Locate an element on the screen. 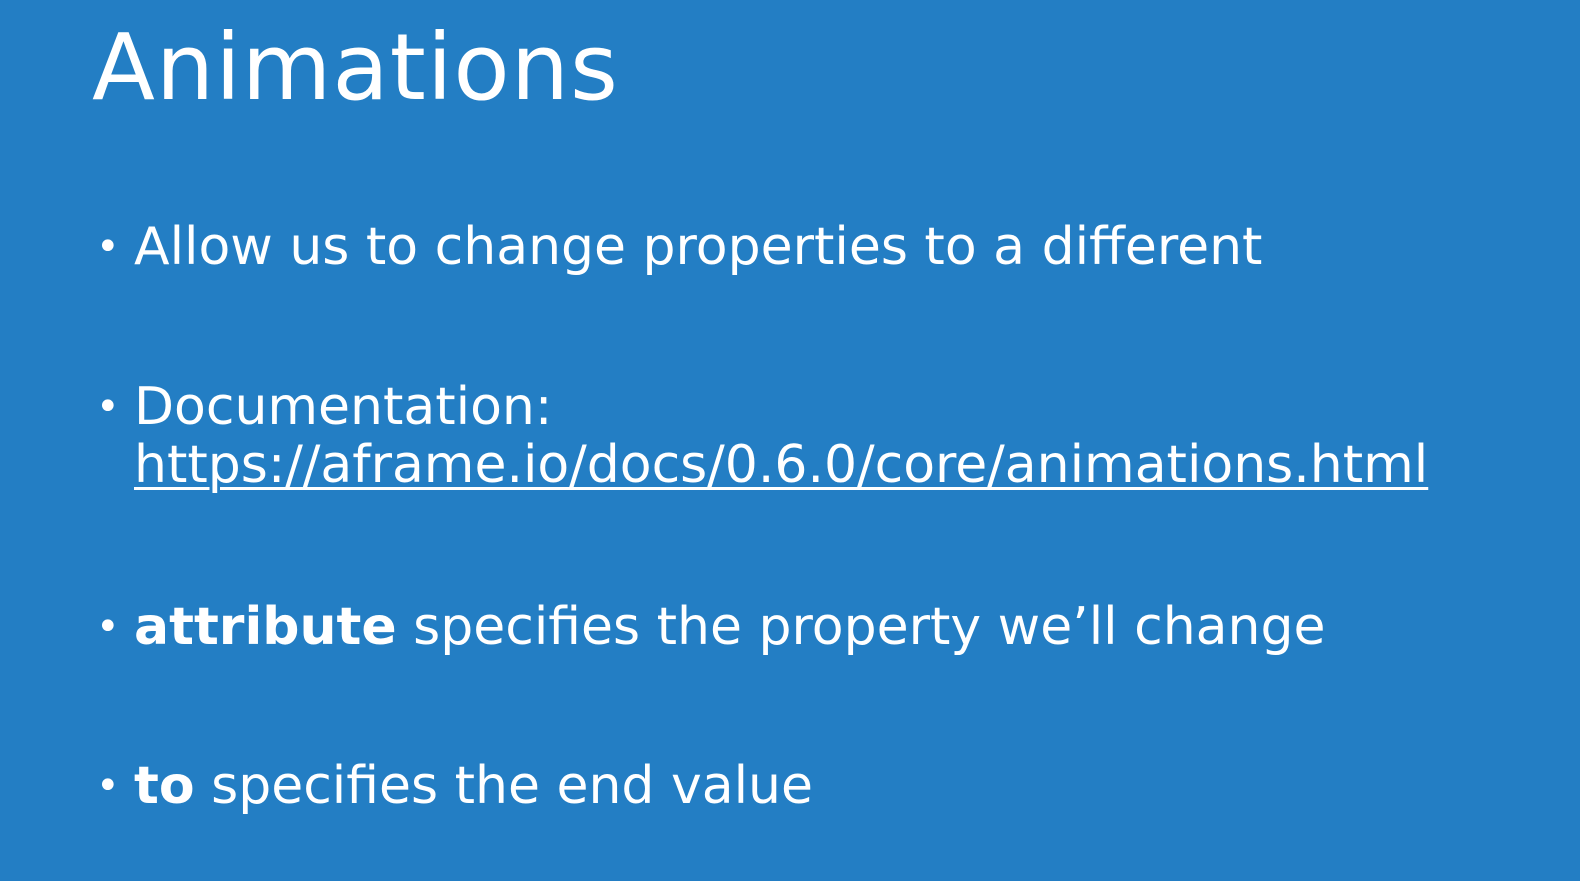 The height and width of the screenshot is (881, 1580). slide-title: Animations is located at coordinates (355, 67).